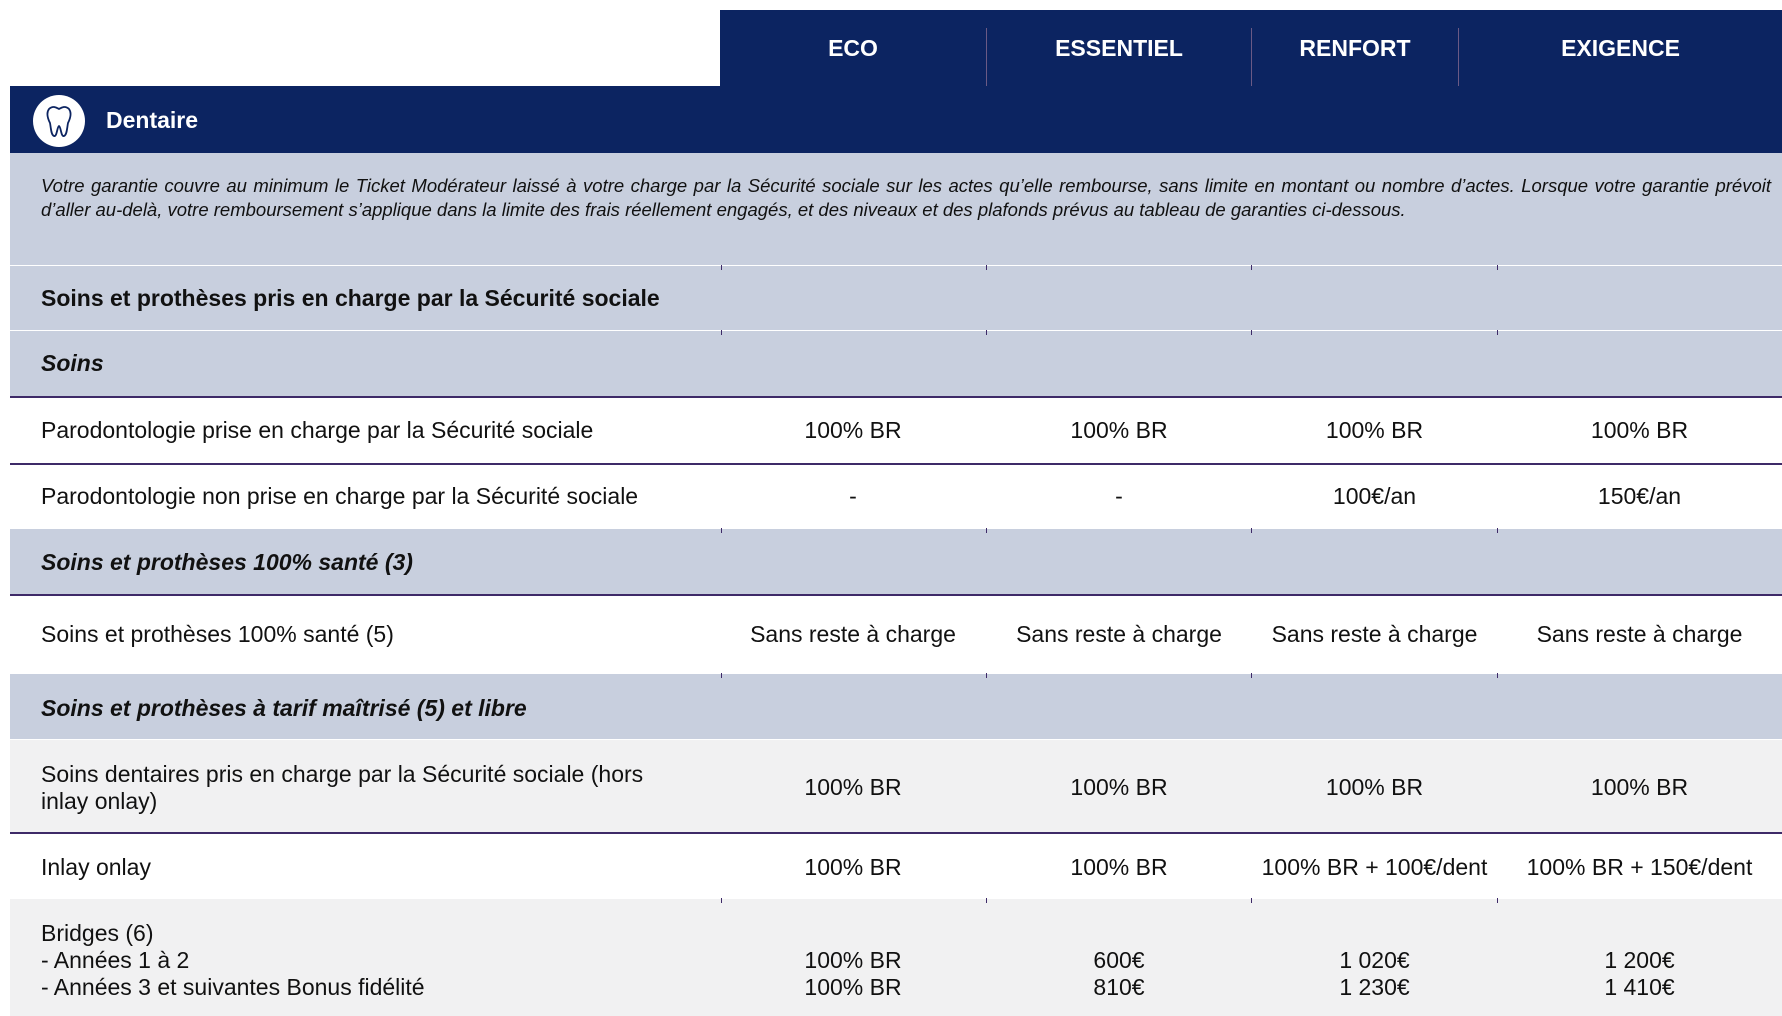 The height and width of the screenshot is (1016, 1782). What do you see at coordinates (97, 933) in the screenshot?
I see `row-label-line: Bridges (6)` at bounding box center [97, 933].